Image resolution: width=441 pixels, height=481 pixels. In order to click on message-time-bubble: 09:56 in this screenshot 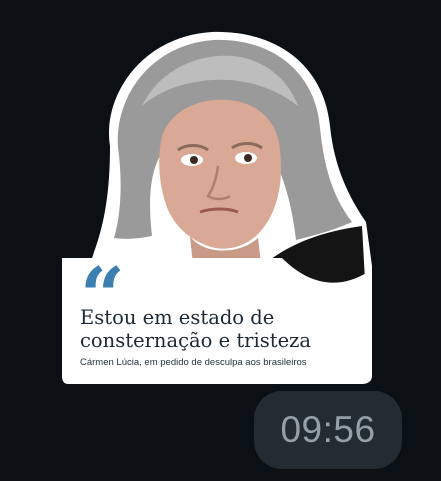, I will do `click(328, 430)`.